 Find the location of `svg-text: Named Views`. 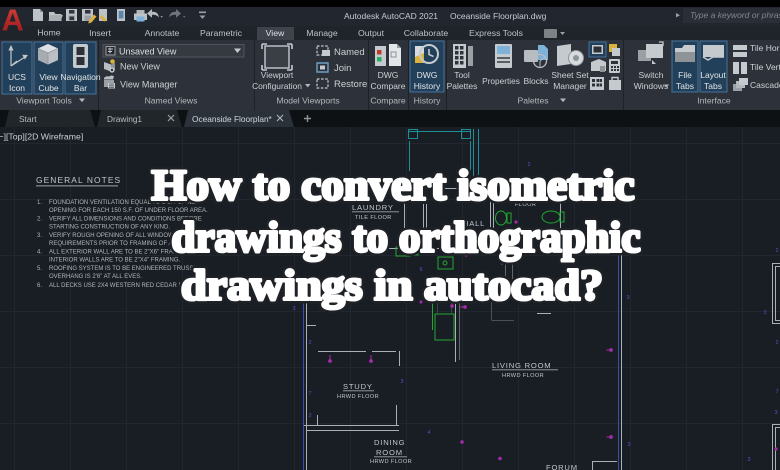

svg-text: Named Views is located at coordinates (171, 101).